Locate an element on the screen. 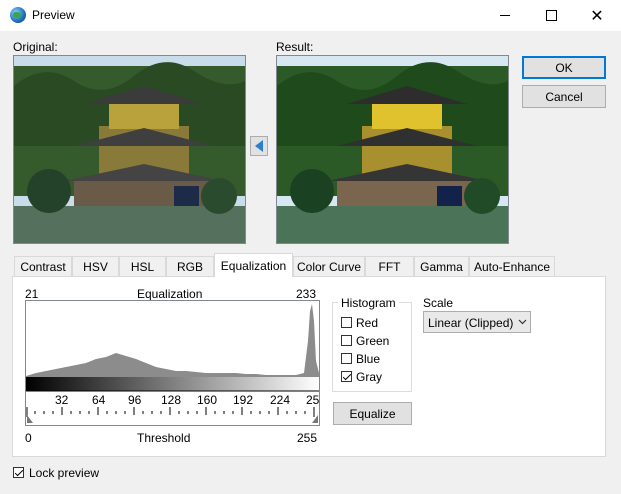 The image size is (621, 494). gray-checkbox is located at coordinates (346, 376).